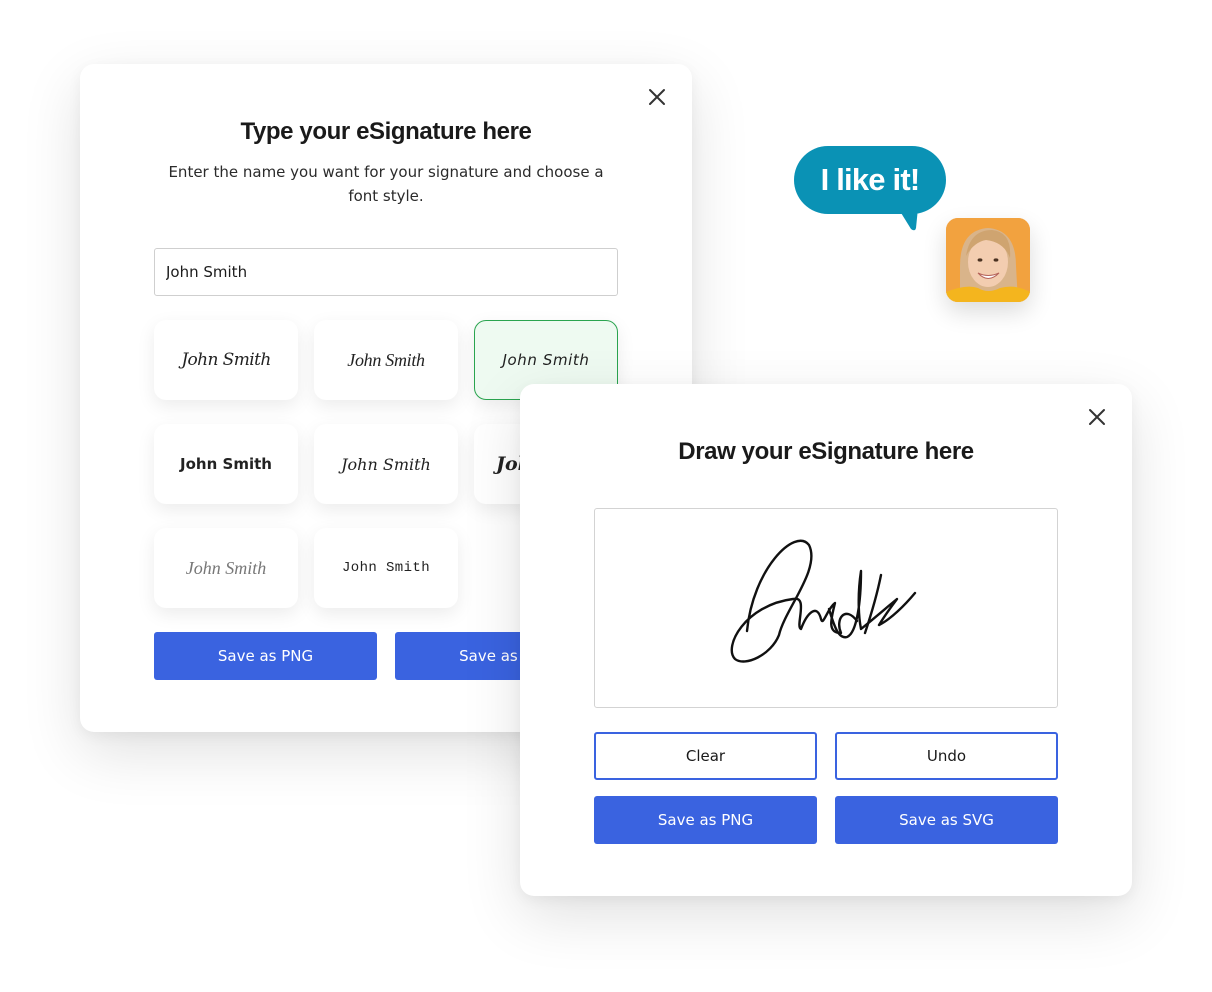  Describe the element at coordinates (226, 568) in the screenshot. I see `font-option-7: John Smith` at that location.